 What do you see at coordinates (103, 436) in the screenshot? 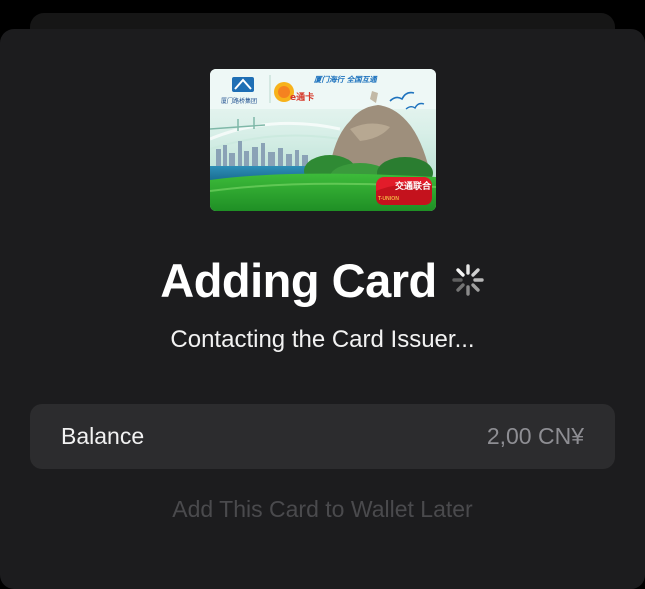
I see `balance-label: Balance` at bounding box center [103, 436].